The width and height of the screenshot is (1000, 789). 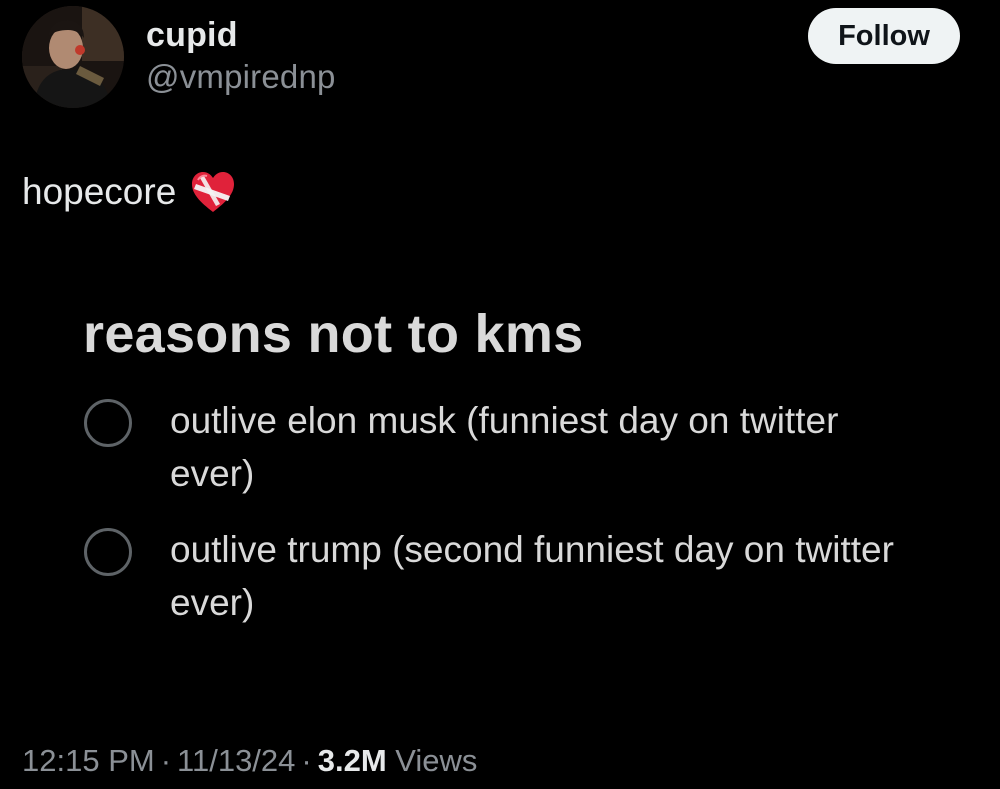 What do you see at coordinates (99, 191) in the screenshot?
I see `tweet-text: hopecore` at bounding box center [99, 191].